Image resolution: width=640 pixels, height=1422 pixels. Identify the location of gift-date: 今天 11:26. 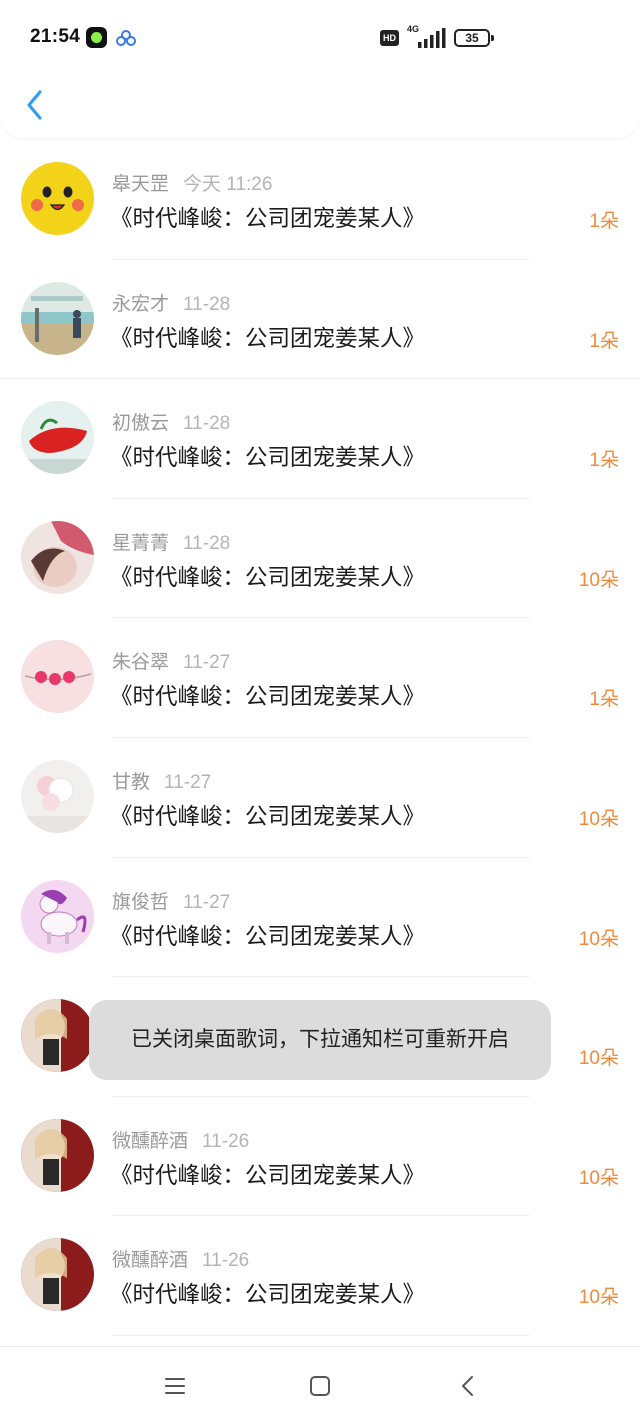
(228, 184).